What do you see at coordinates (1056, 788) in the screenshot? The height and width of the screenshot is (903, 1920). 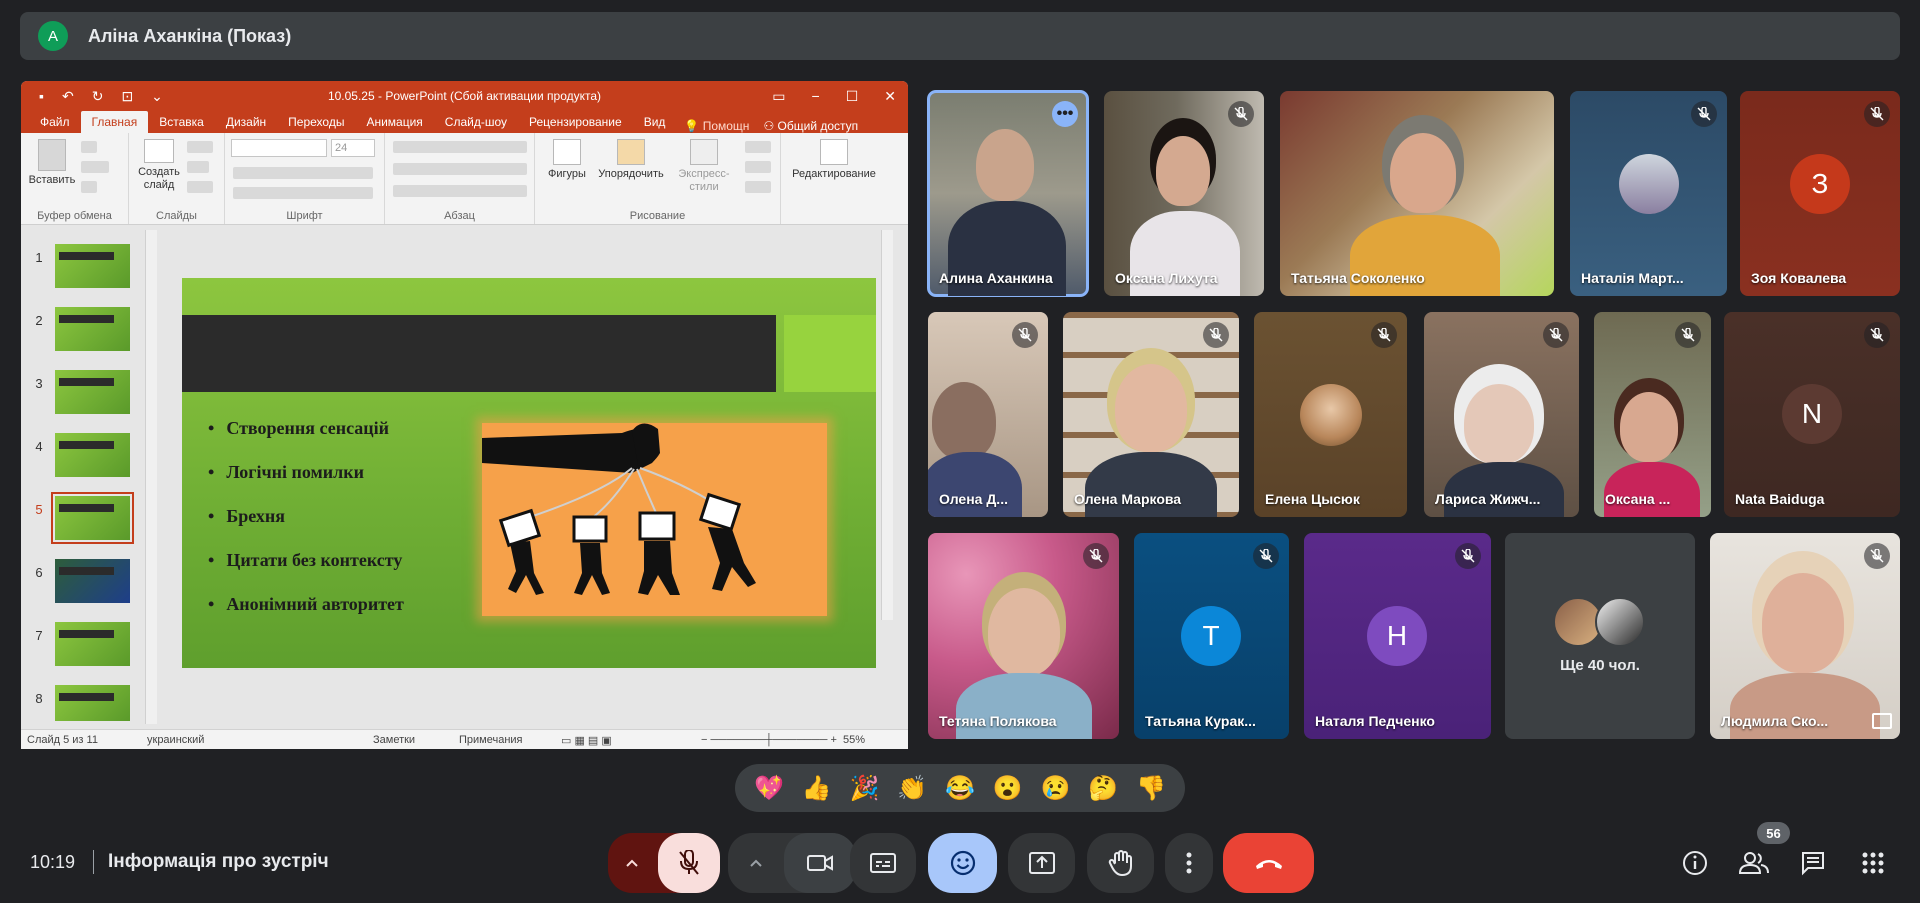 I see `crying-reaction: 😢` at bounding box center [1056, 788].